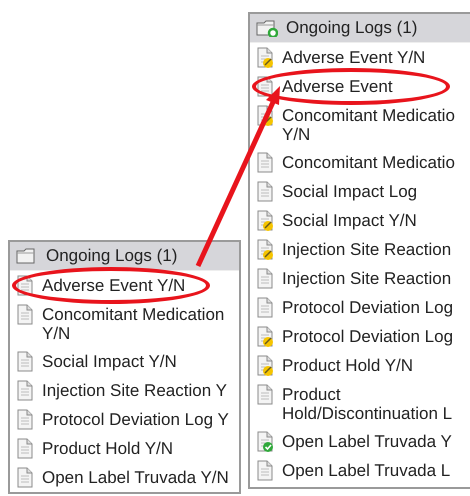 The width and height of the screenshot is (470, 496). I want to click on log-item-label: Open Label Truvada L, so click(366, 470).